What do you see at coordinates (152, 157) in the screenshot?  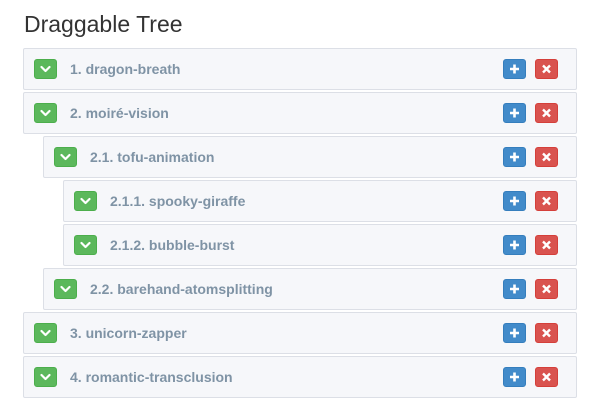 I see `tree-node-label: 2.1. tofu-animation` at bounding box center [152, 157].